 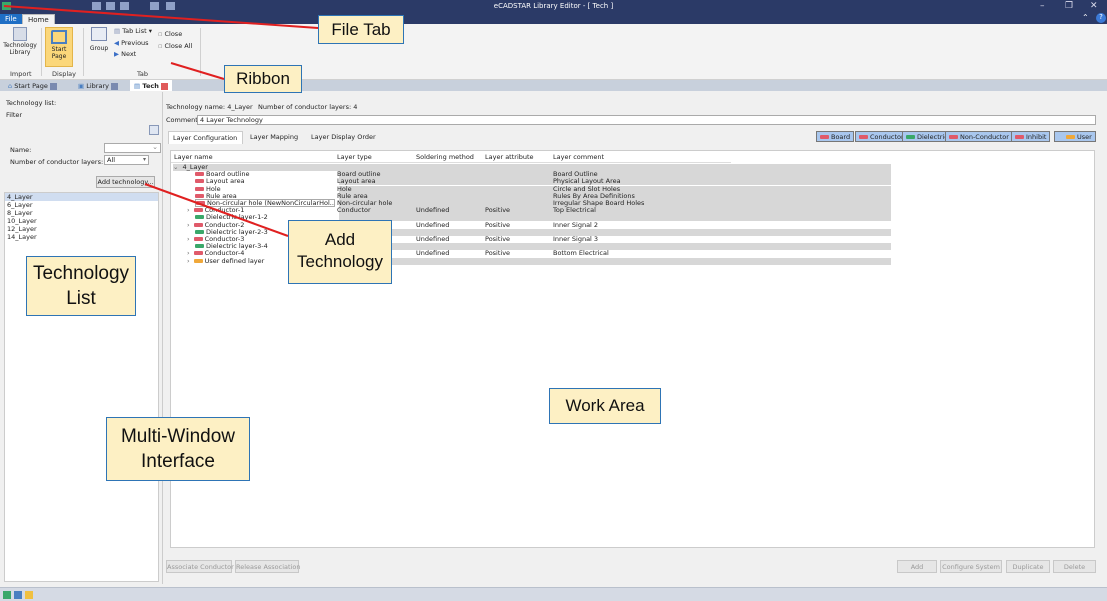 What do you see at coordinates (161, 17) in the screenshot?
I see `arrow-file-tab` at bounding box center [161, 17].